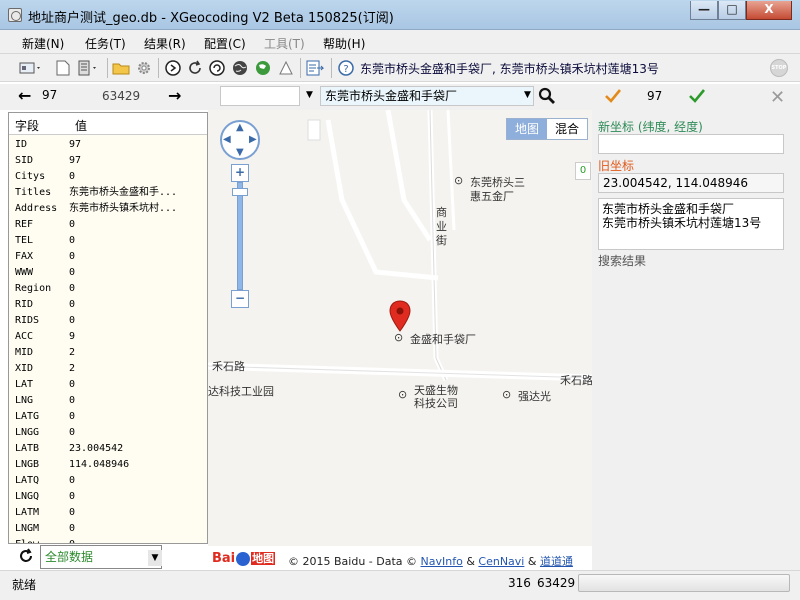 The width and height of the screenshot is (800, 600). I want to click on grid-row: LNGM 0, so click(108, 529).